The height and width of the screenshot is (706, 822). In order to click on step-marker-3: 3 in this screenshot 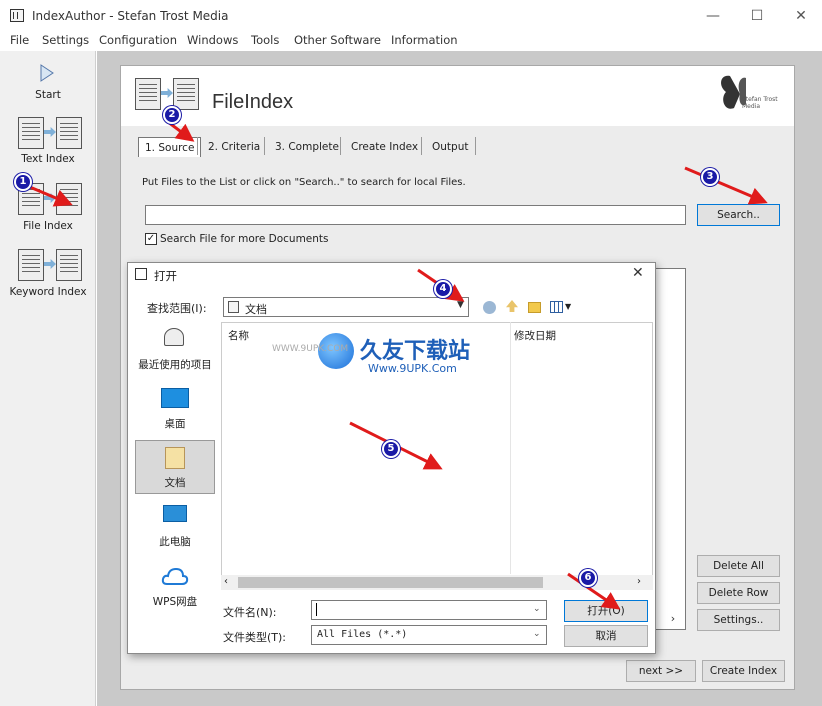, I will do `click(710, 177)`.